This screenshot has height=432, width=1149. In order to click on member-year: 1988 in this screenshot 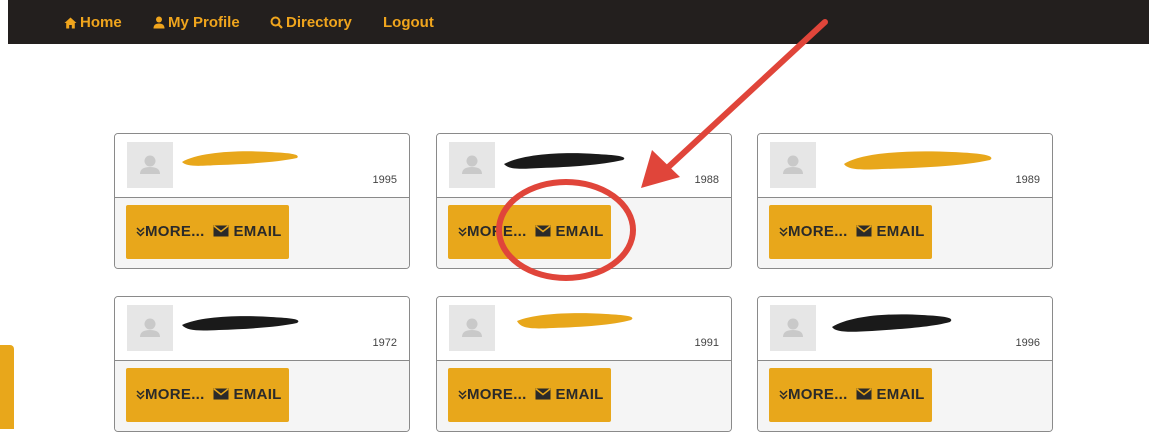, I will do `click(706, 180)`.